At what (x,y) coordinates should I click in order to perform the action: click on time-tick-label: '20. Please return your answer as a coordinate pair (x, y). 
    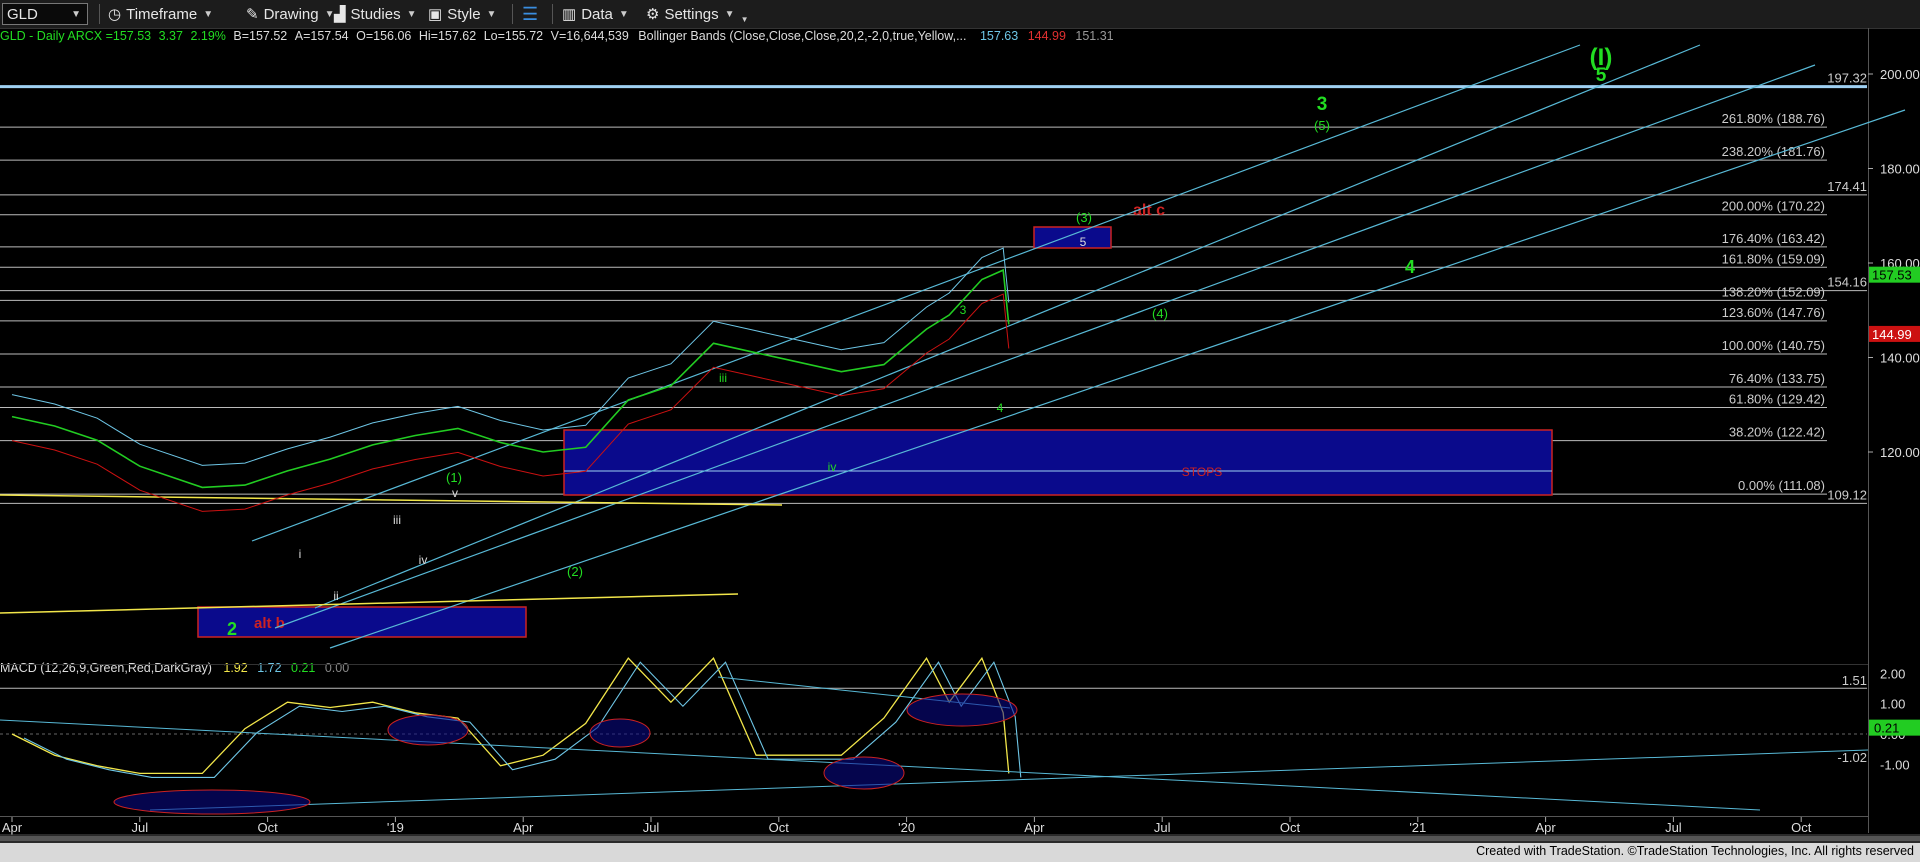
    Looking at the image, I should click on (906, 827).